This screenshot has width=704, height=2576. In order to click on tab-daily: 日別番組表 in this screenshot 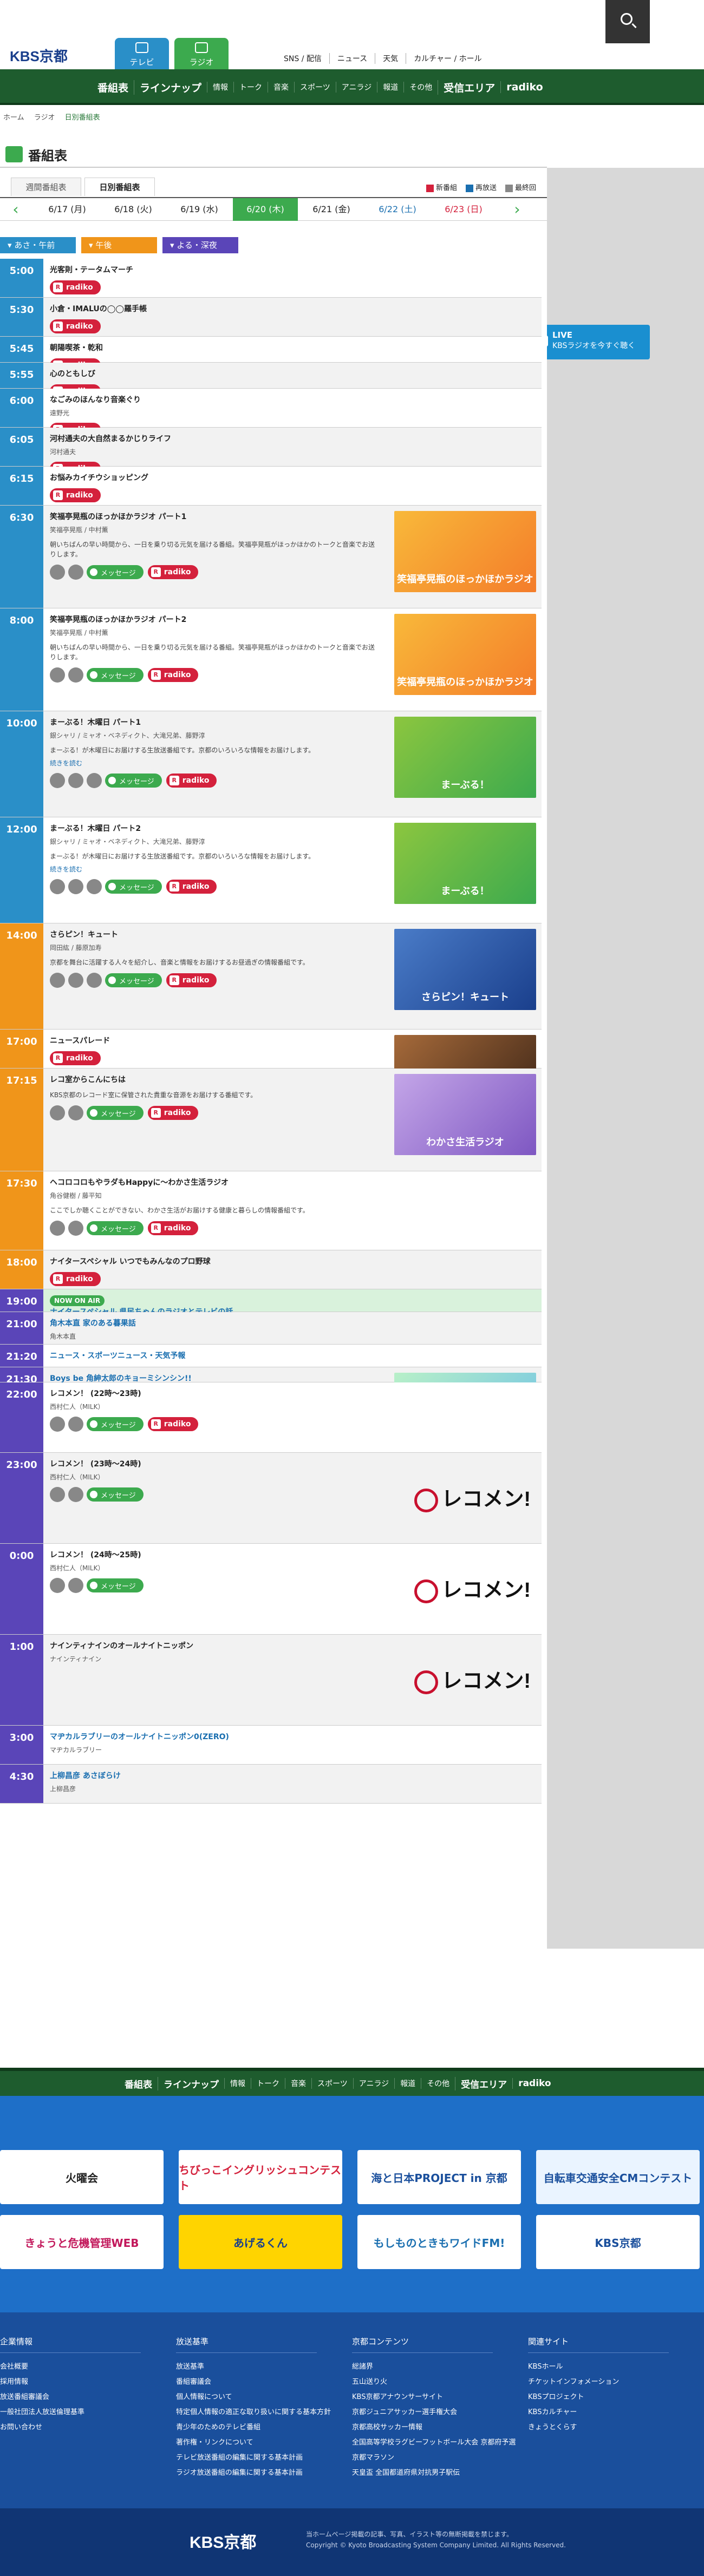, I will do `click(119, 187)`.